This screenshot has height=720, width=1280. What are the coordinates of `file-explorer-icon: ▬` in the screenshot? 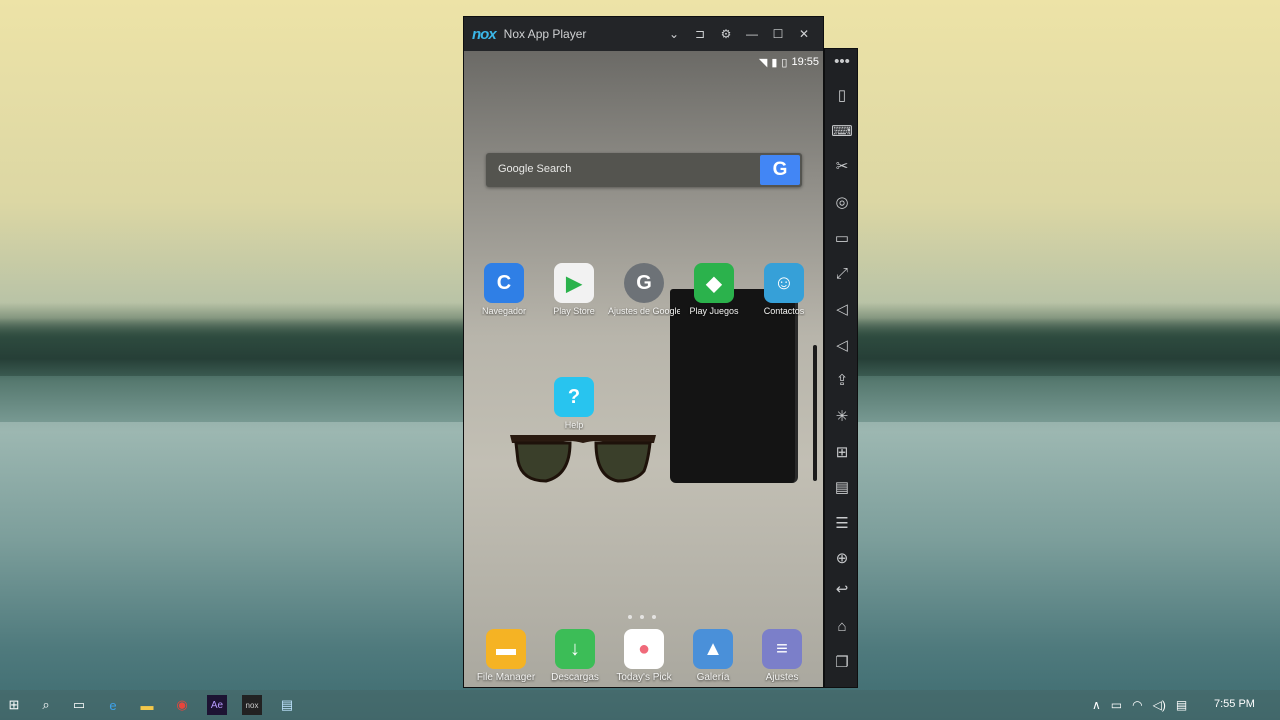 It's located at (147, 705).